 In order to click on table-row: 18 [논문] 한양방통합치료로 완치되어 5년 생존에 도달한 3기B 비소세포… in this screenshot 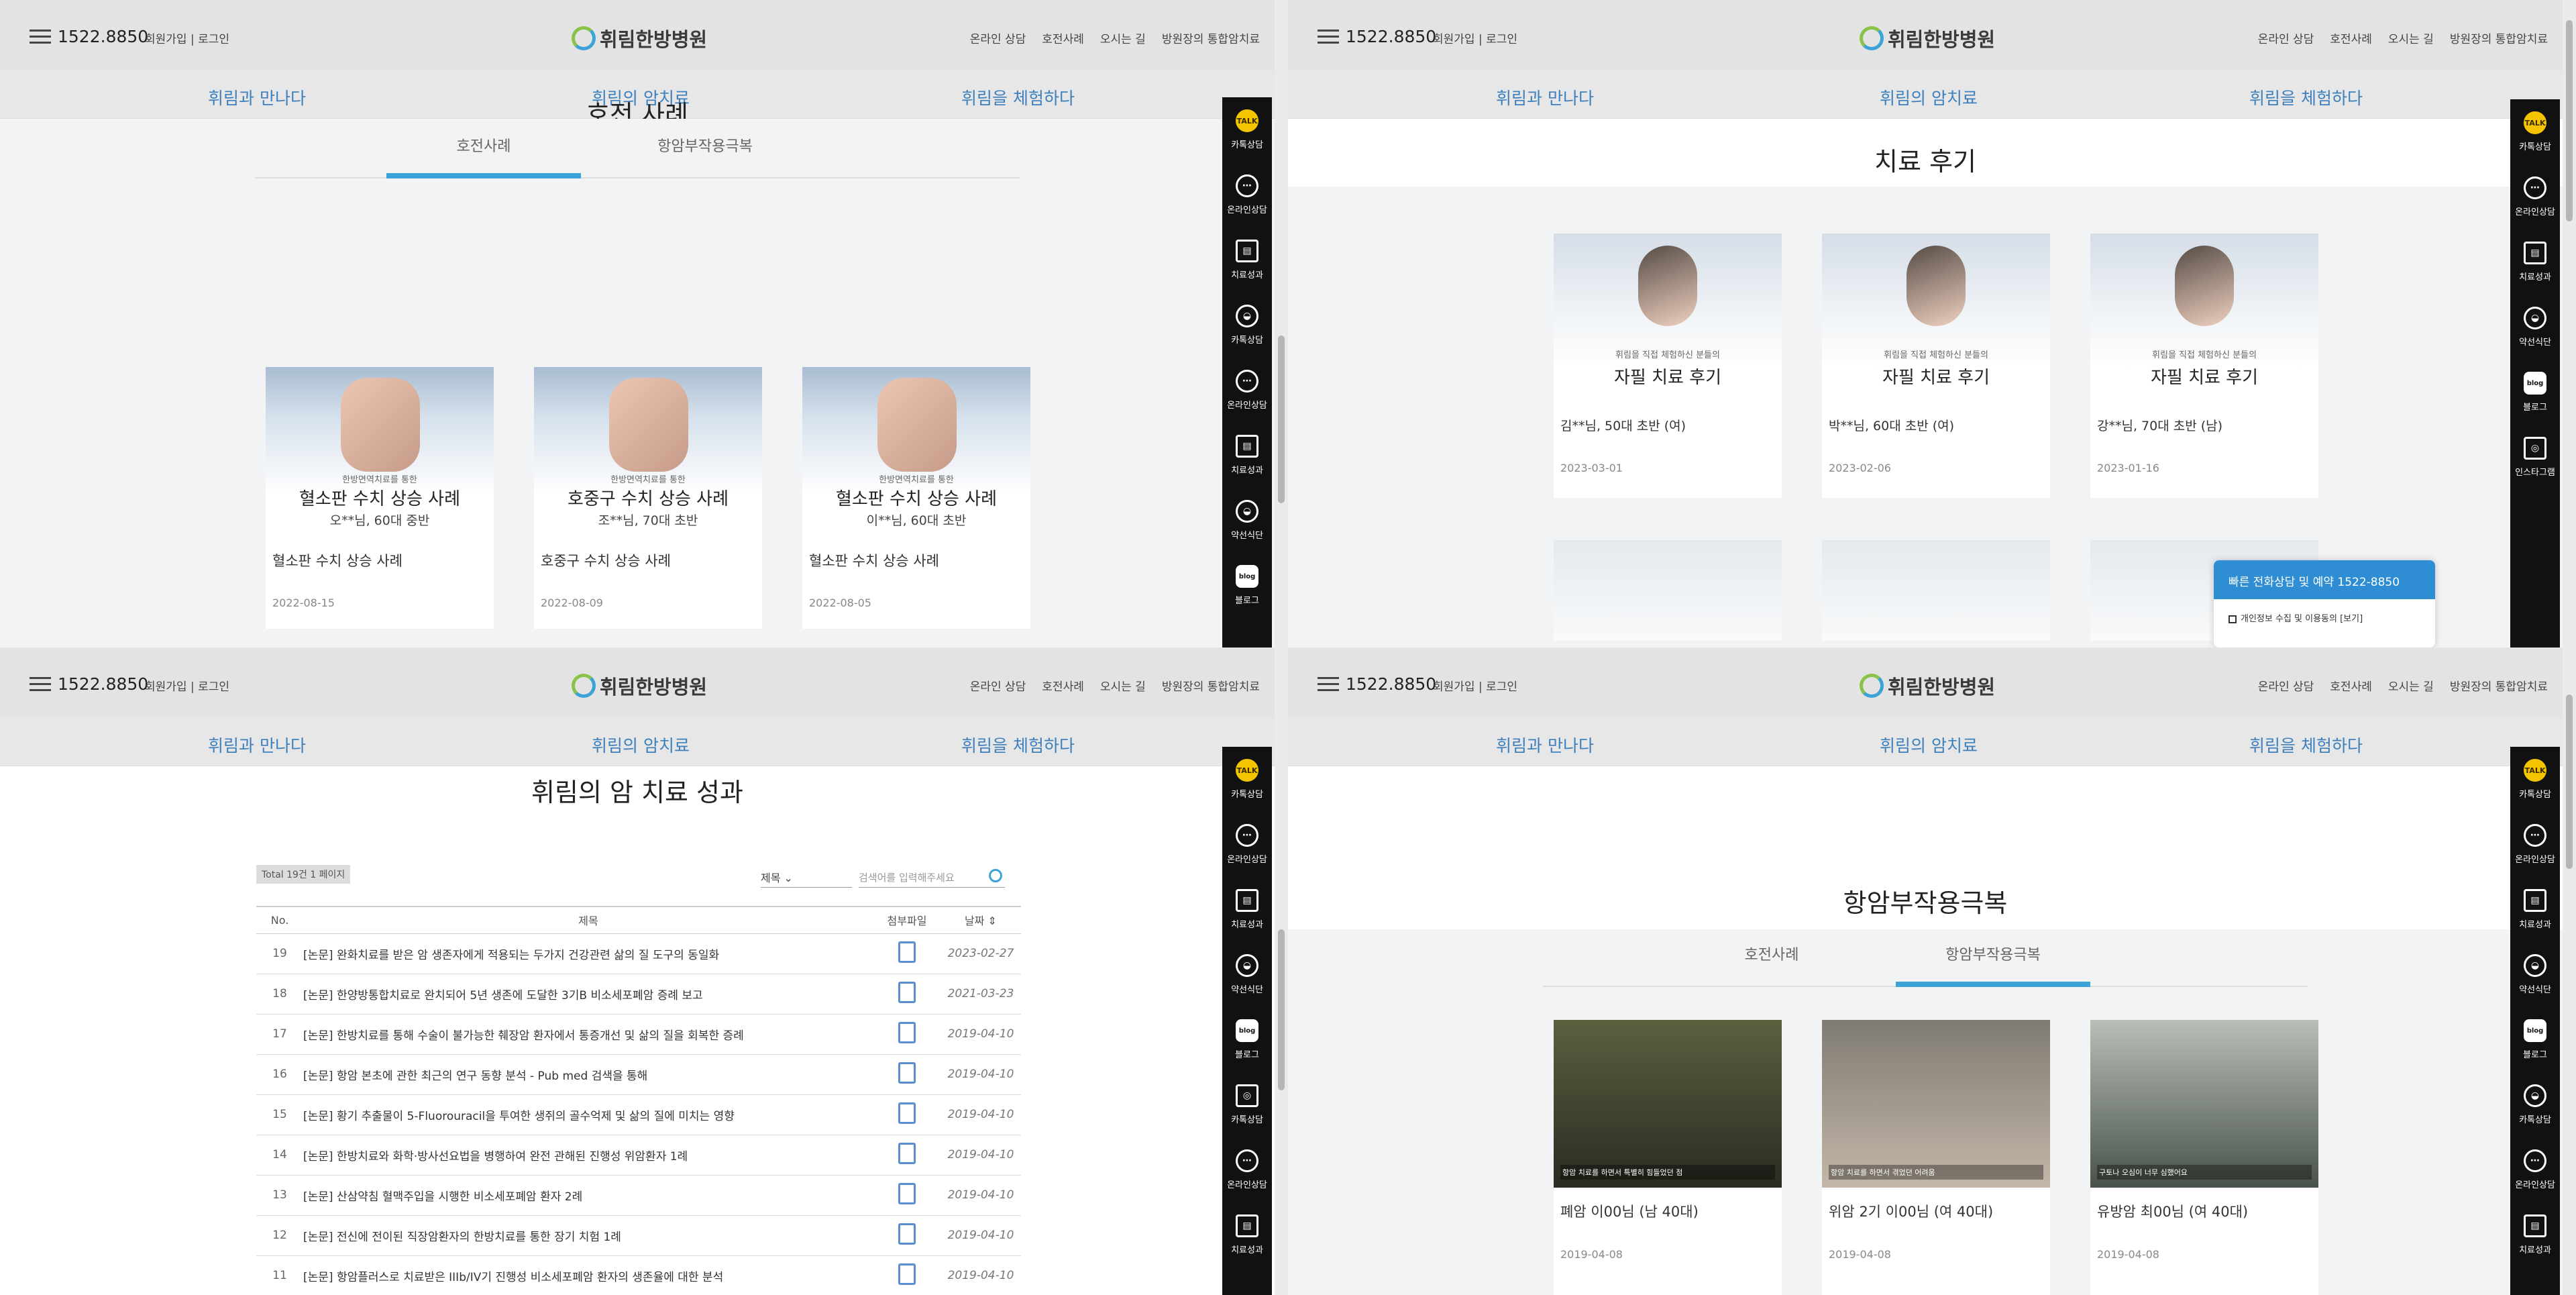, I will do `click(638, 994)`.